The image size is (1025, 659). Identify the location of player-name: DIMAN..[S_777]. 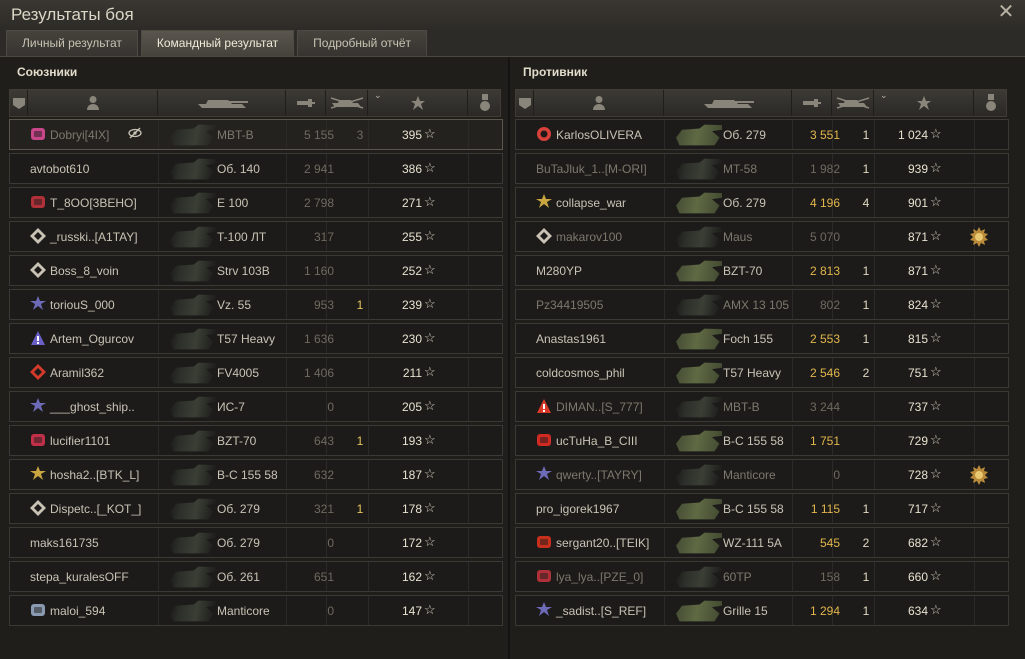
(599, 407).